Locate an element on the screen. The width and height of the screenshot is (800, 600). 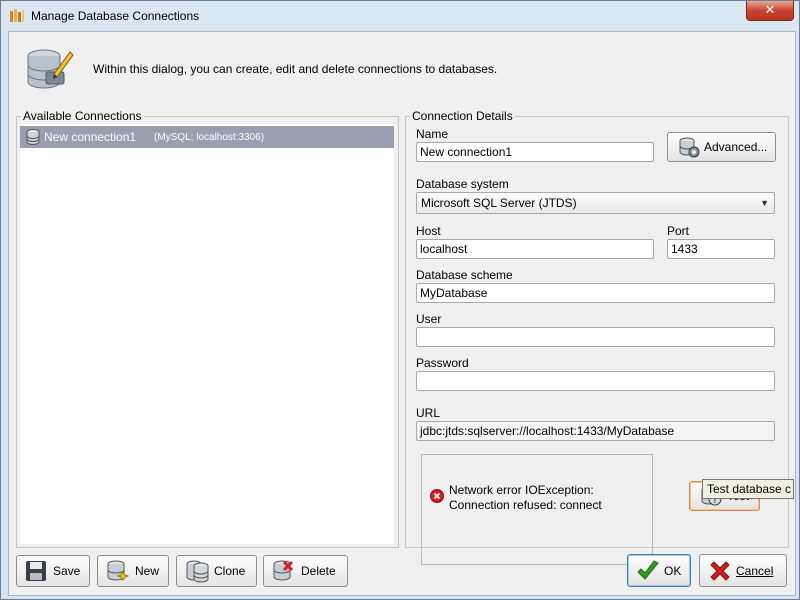
host-label: Host is located at coordinates (428, 231).